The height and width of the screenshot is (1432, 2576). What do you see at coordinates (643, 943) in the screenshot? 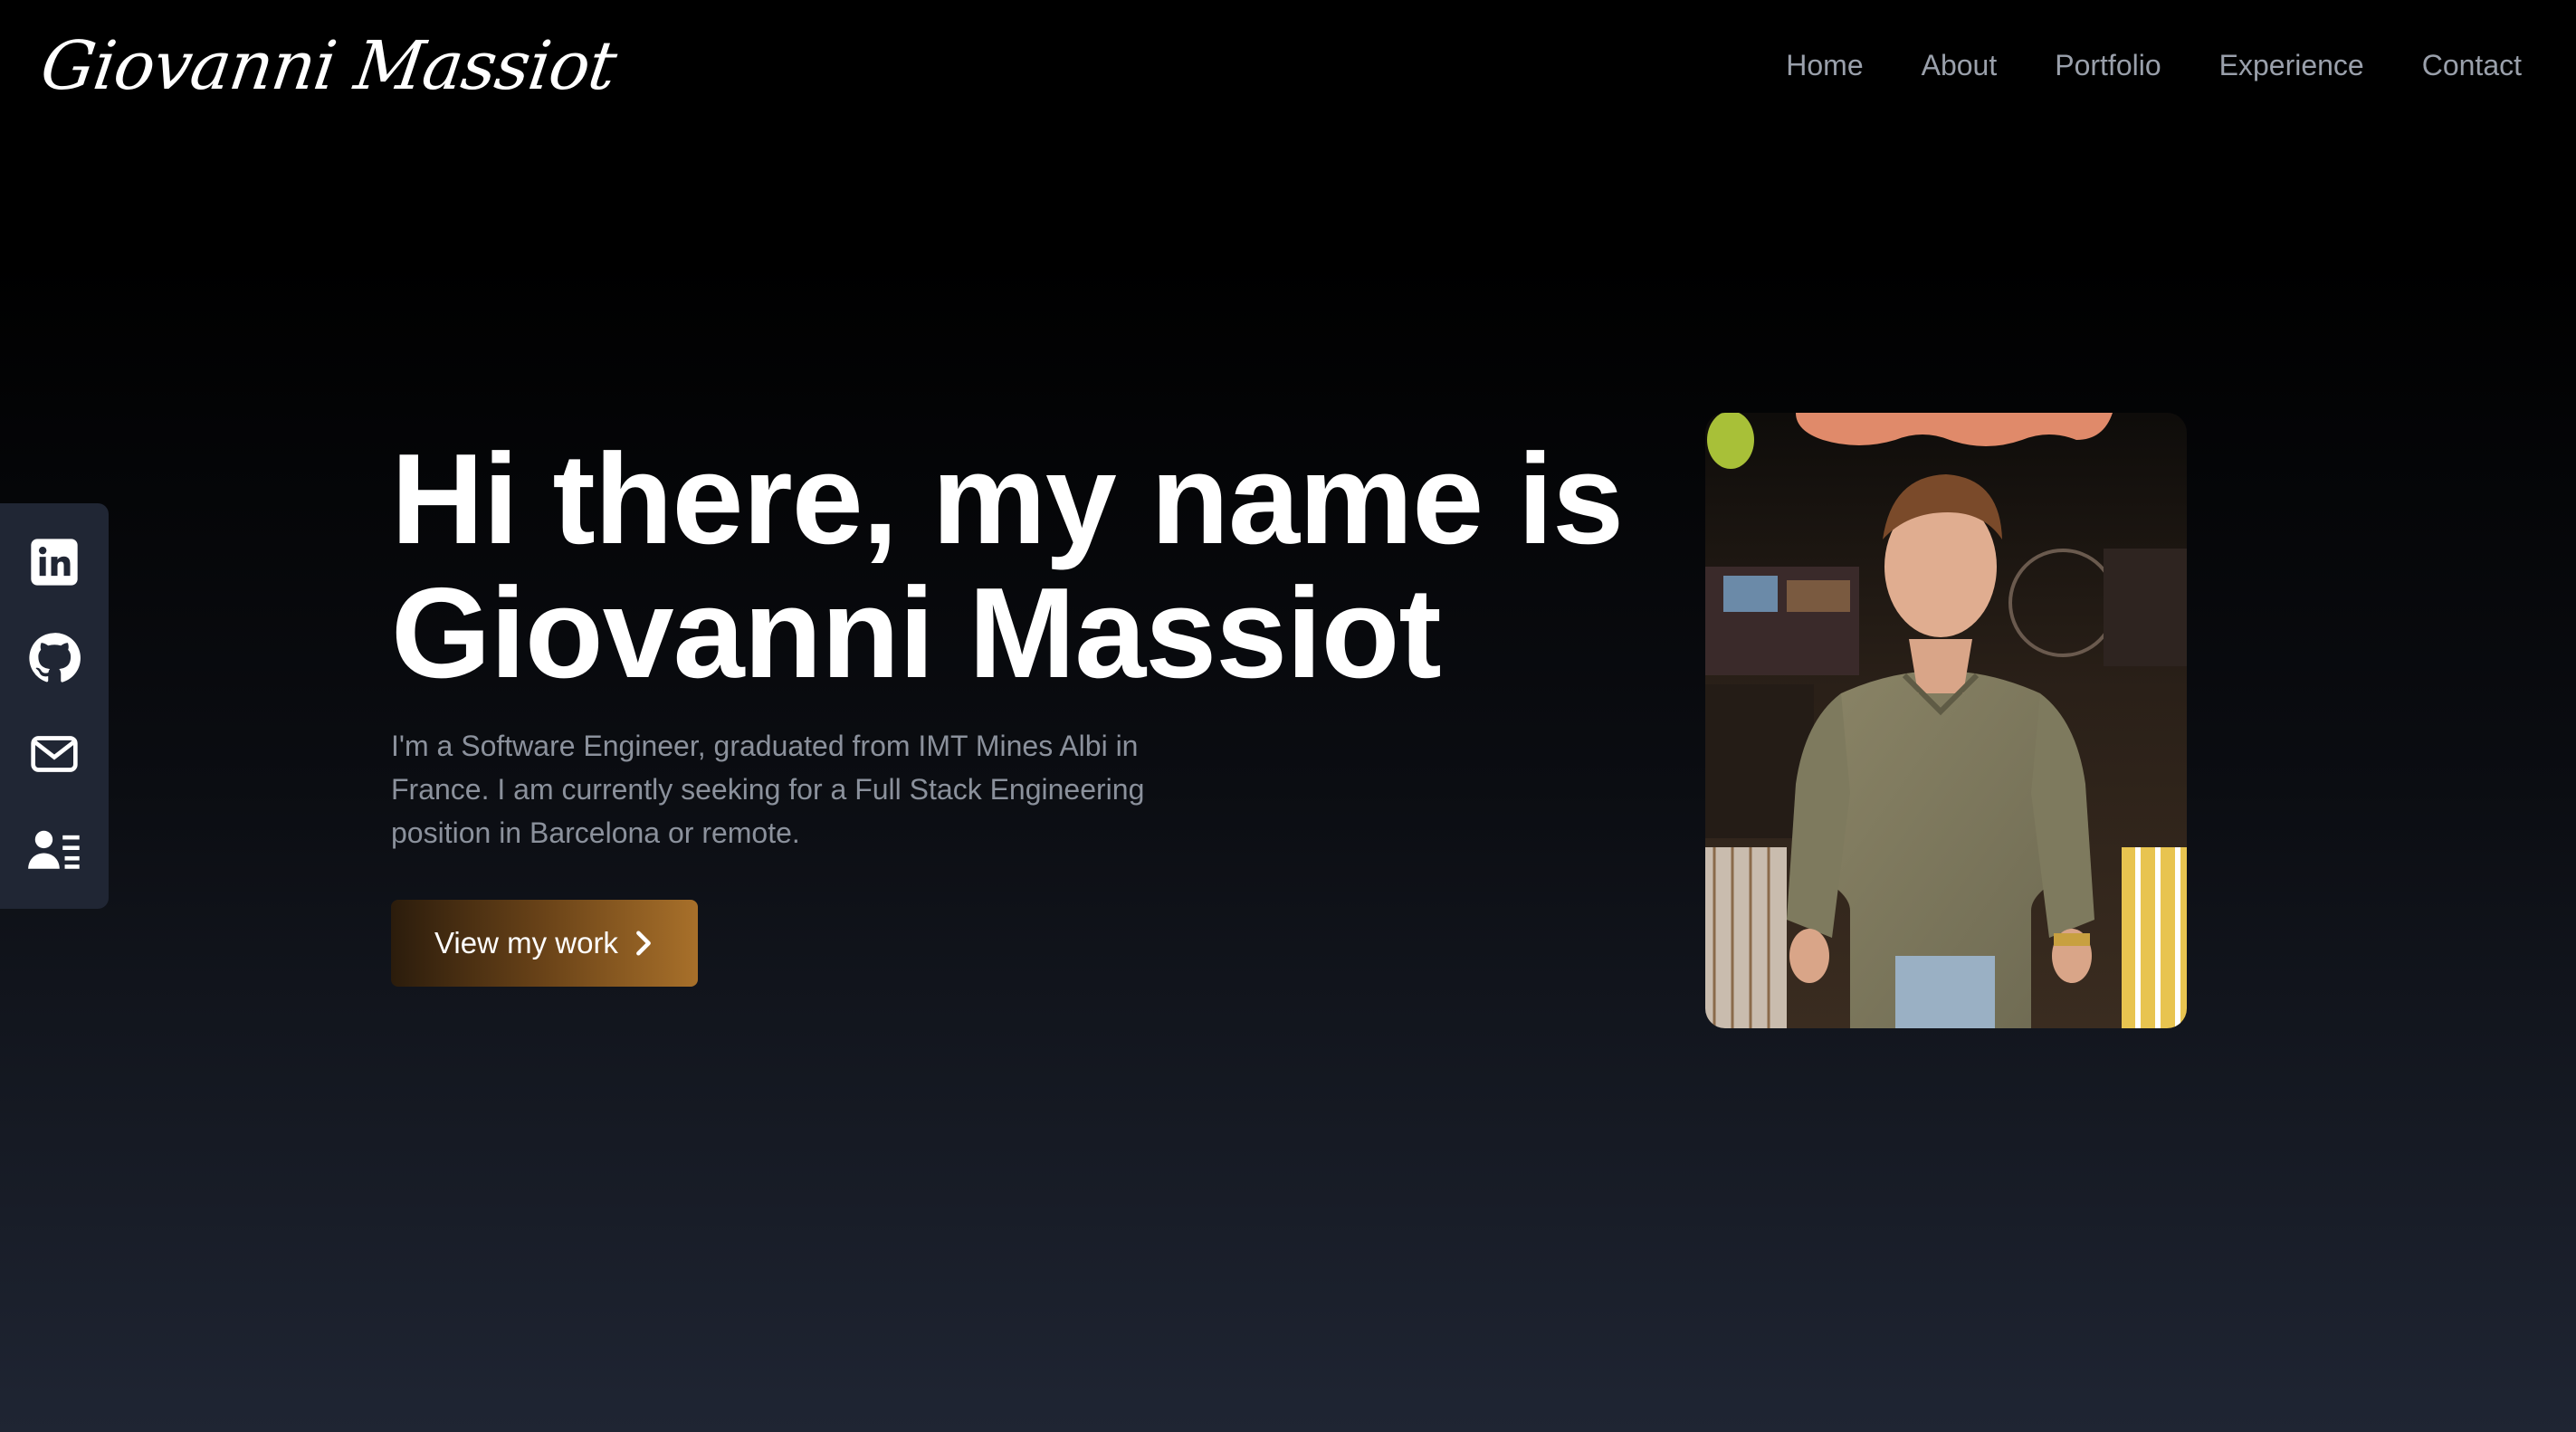
I see `chevron-right-icon` at bounding box center [643, 943].